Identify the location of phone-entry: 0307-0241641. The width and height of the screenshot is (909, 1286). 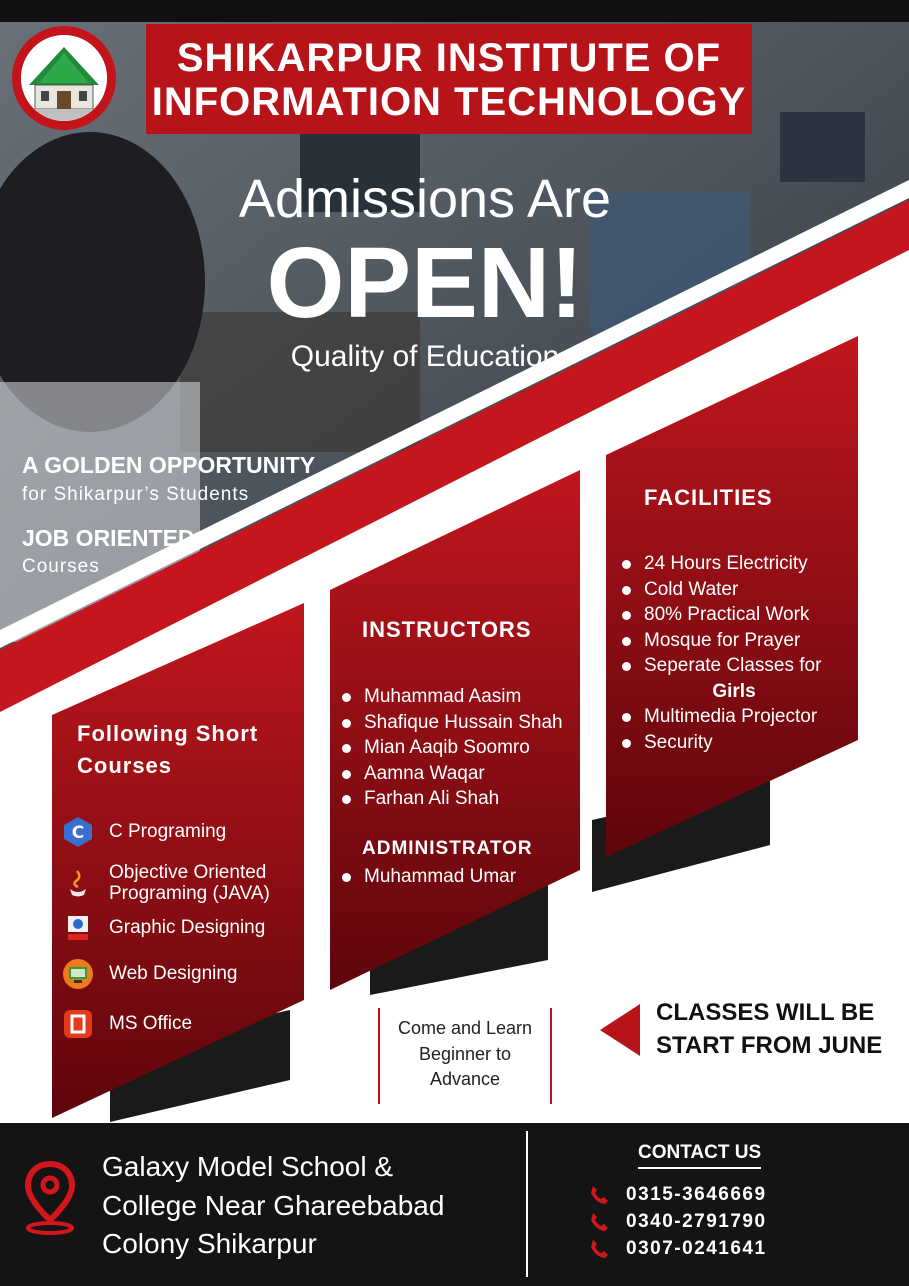
(677, 1249).